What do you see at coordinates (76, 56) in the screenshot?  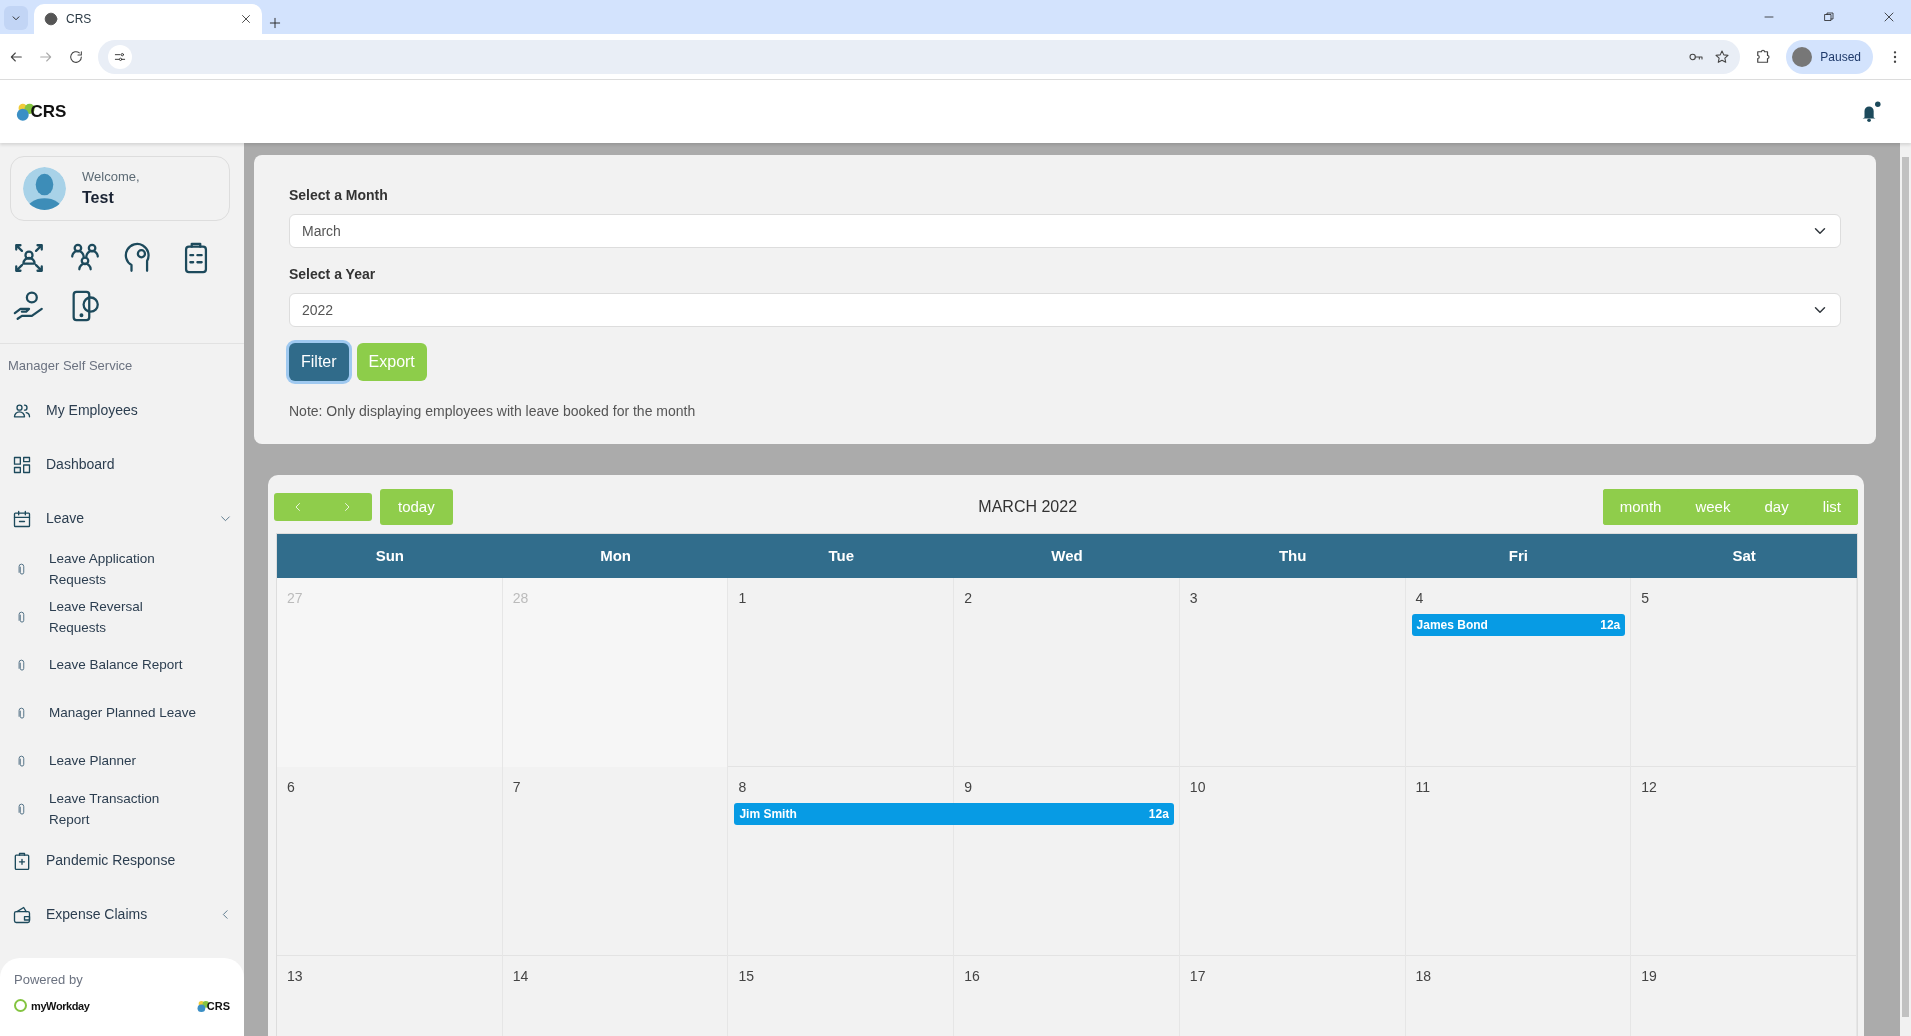 I see `reload-icon` at bounding box center [76, 56].